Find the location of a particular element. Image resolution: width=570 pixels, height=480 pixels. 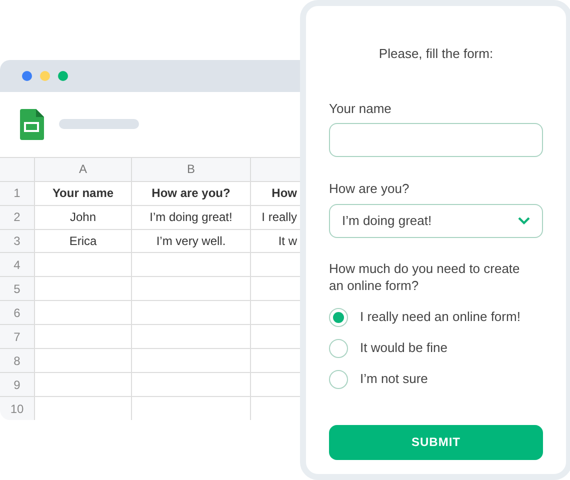

radio-option: I really need an online form! is located at coordinates (436, 317).